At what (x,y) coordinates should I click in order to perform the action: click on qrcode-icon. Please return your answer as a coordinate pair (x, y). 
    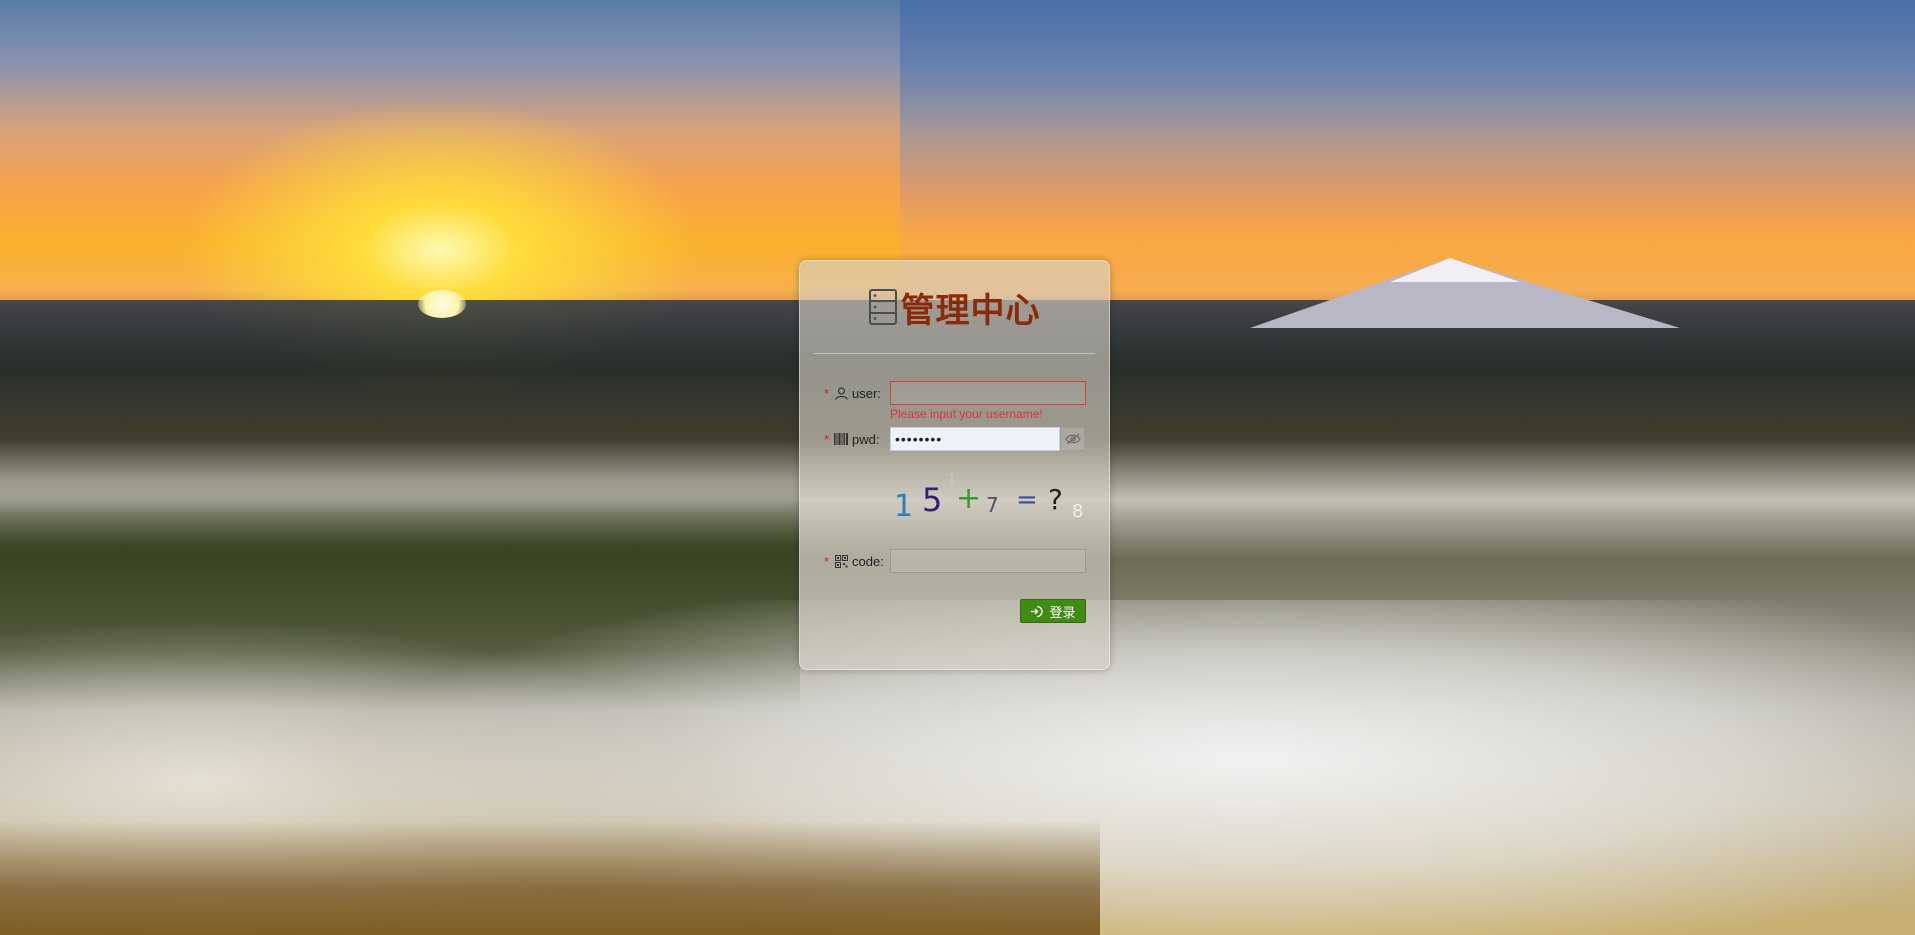
    Looking at the image, I should click on (841, 561).